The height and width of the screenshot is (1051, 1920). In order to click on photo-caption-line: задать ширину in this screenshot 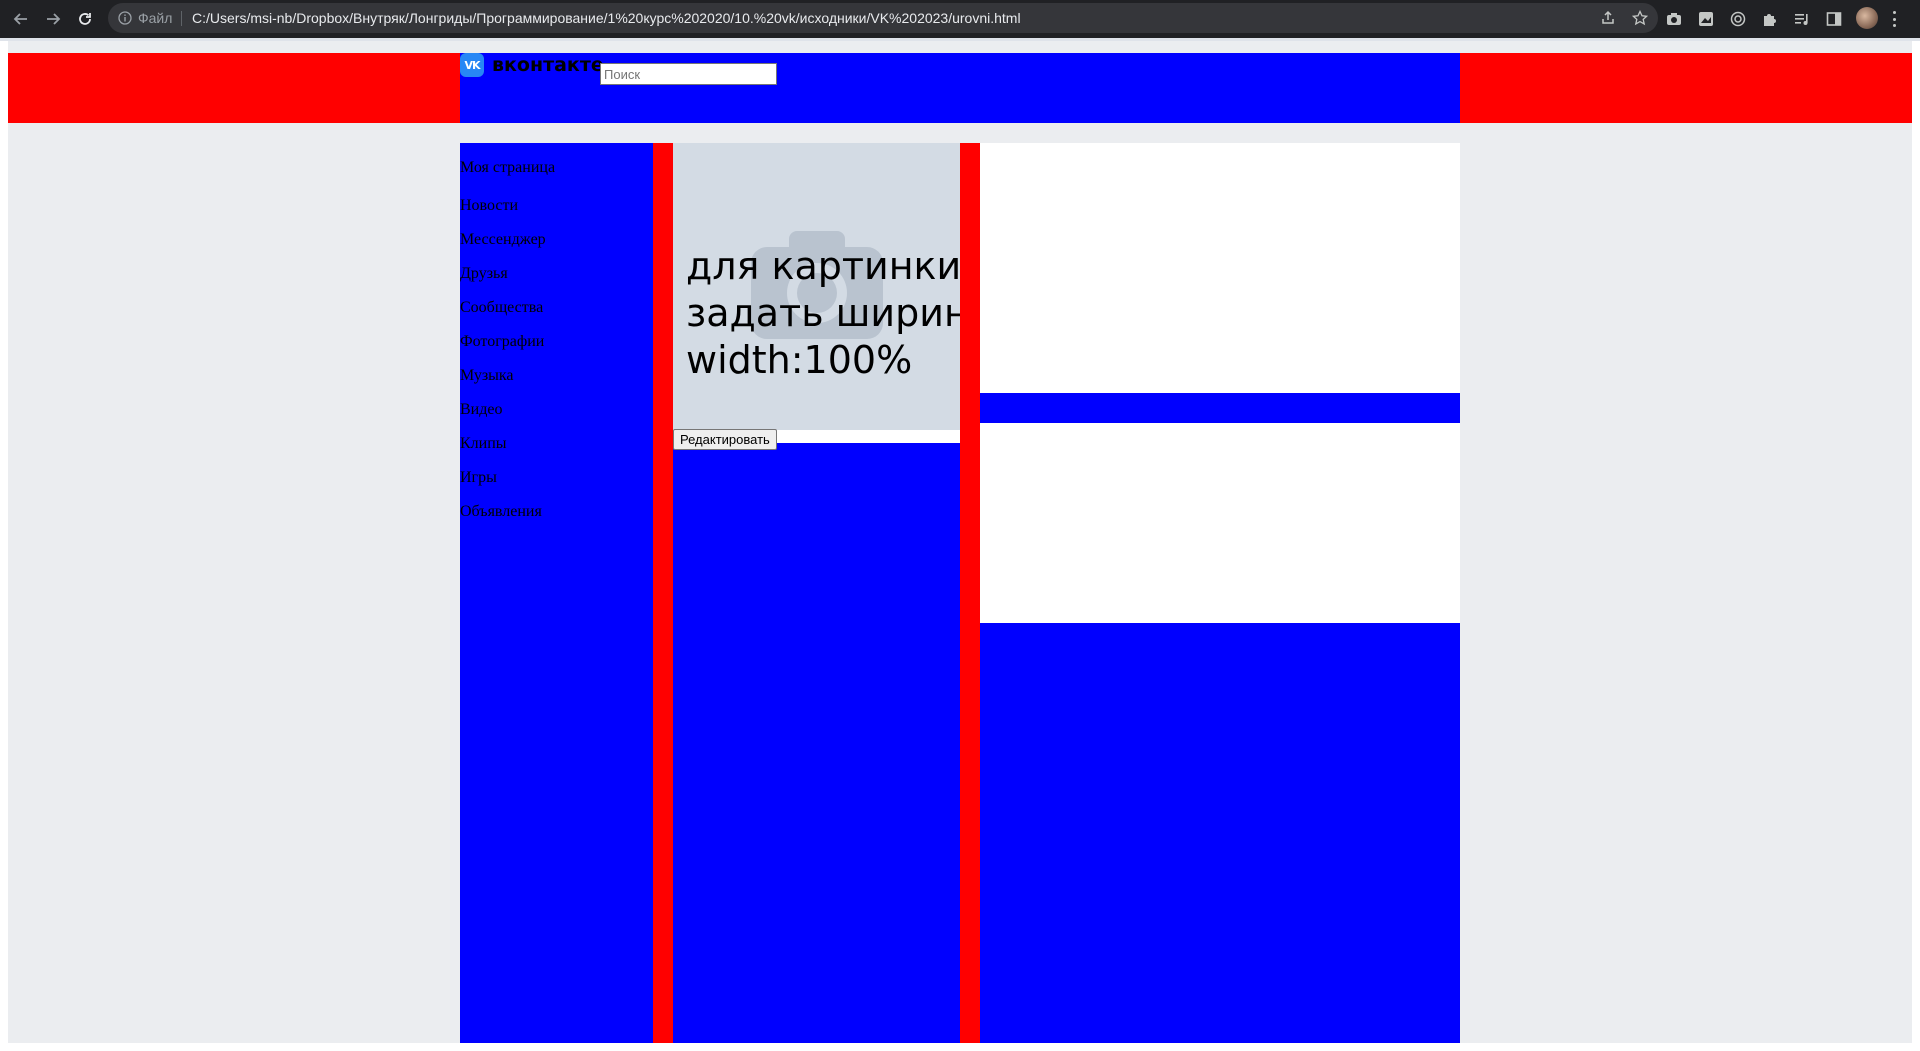, I will do `click(839, 313)`.